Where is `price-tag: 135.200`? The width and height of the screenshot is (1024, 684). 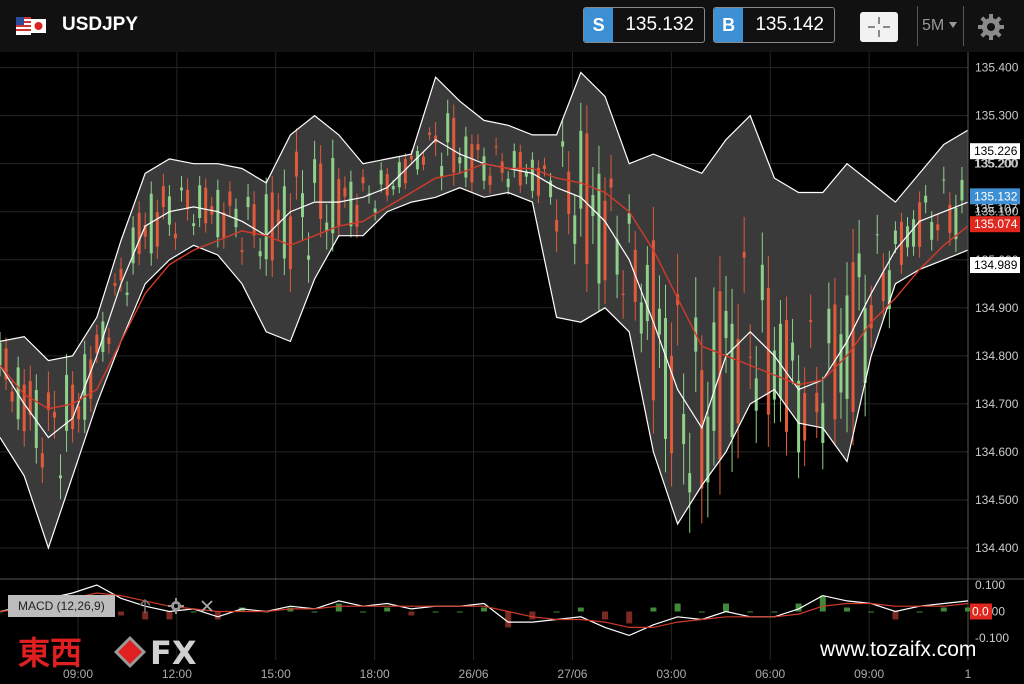 price-tag: 135.200 is located at coordinates (996, 164).